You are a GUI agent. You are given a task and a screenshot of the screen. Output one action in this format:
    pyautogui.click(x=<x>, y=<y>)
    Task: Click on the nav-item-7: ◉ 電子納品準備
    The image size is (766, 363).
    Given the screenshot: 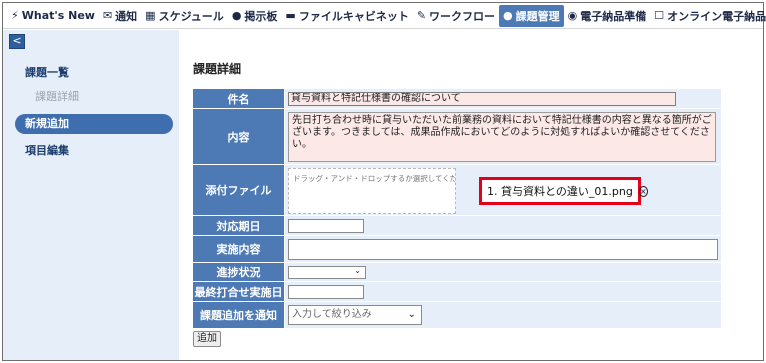 What is the action you would take?
    pyautogui.click(x=607, y=16)
    